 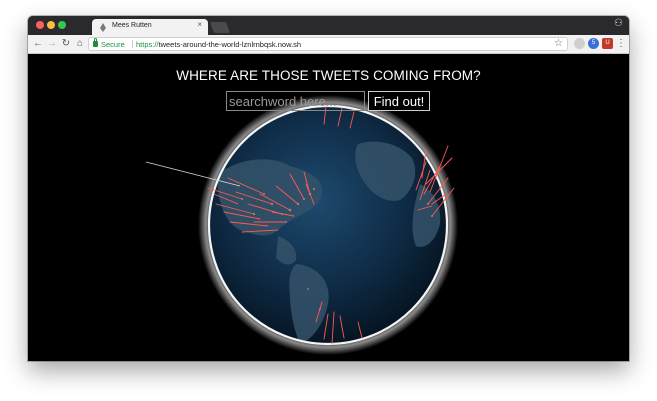 What do you see at coordinates (103, 27) in the screenshot?
I see `tab-favicon-icon` at bounding box center [103, 27].